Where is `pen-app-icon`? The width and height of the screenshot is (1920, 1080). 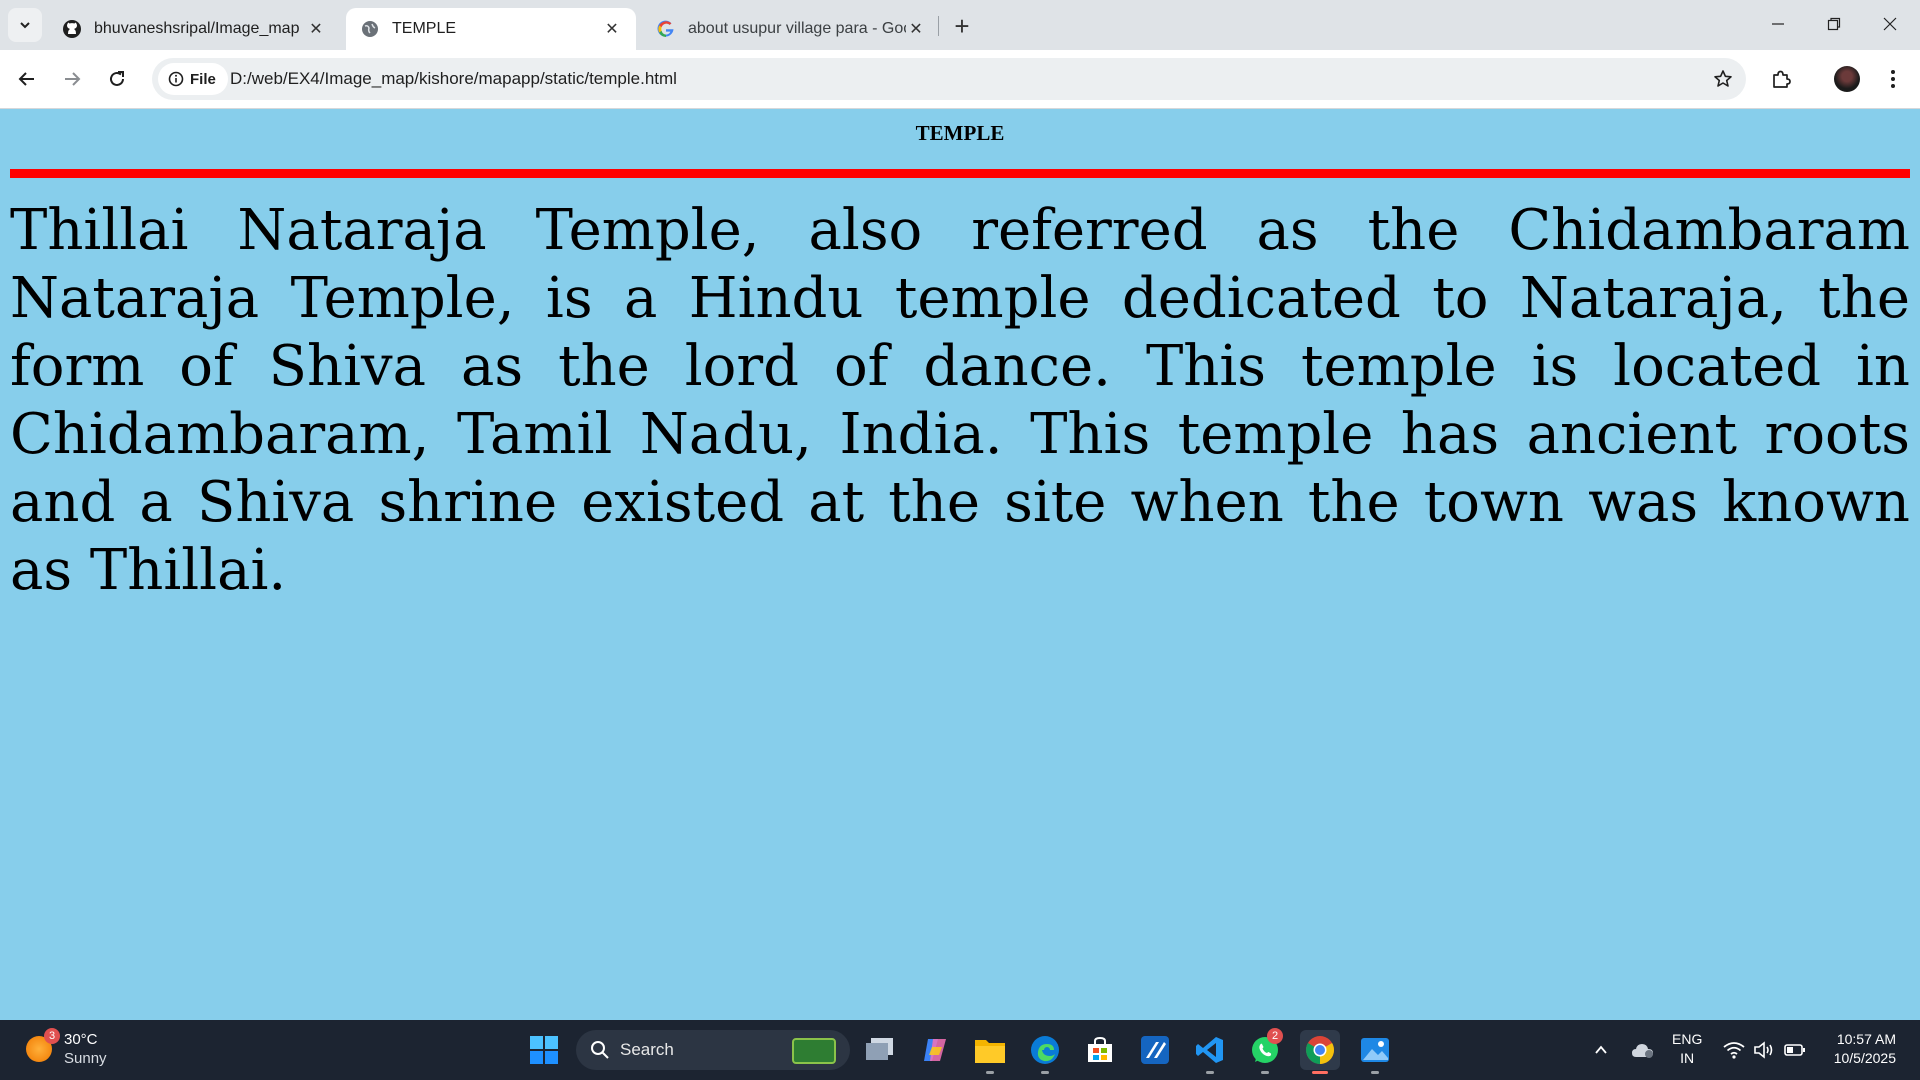
pen-app-icon is located at coordinates (1155, 1050).